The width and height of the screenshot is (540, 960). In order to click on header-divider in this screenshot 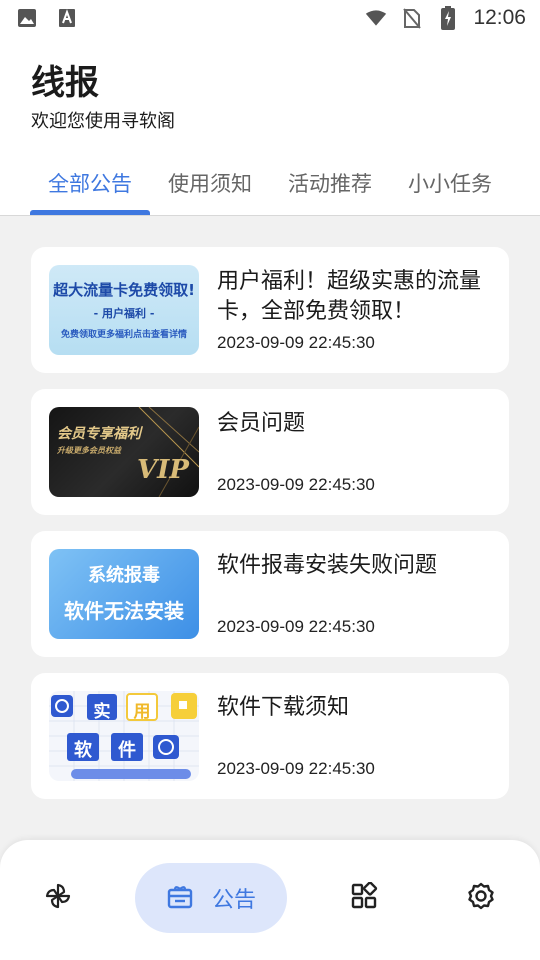, I will do `click(270, 215)`.